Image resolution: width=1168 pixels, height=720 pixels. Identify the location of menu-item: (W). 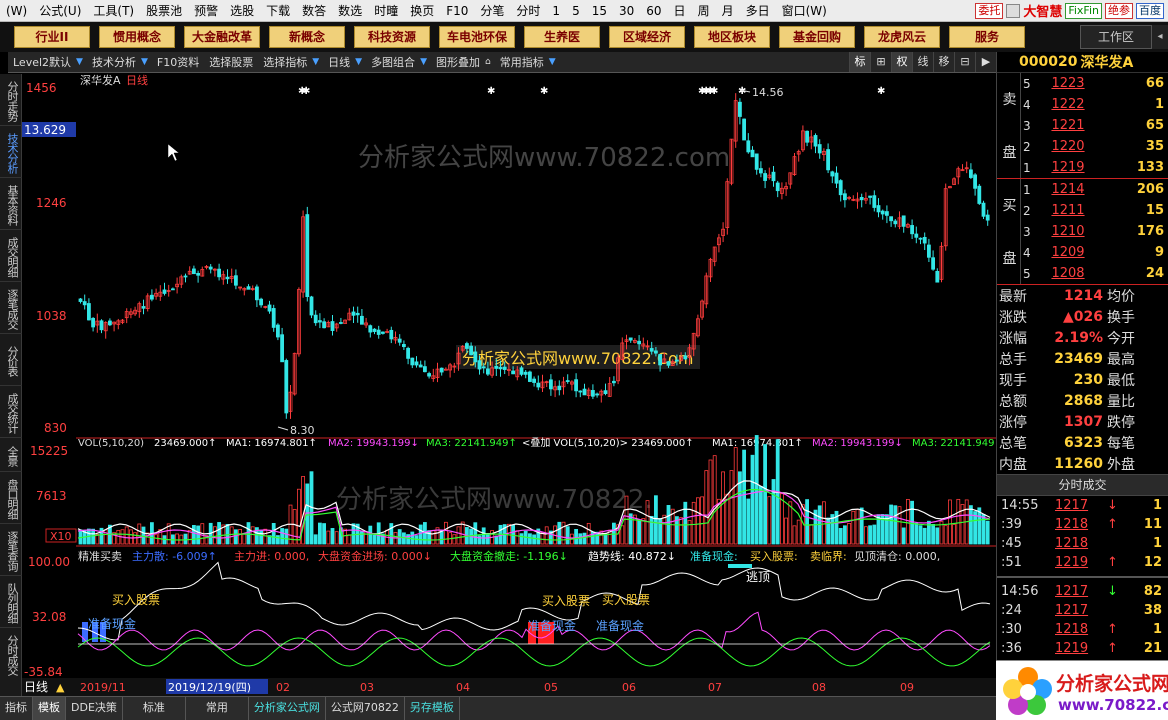
(16, 11).